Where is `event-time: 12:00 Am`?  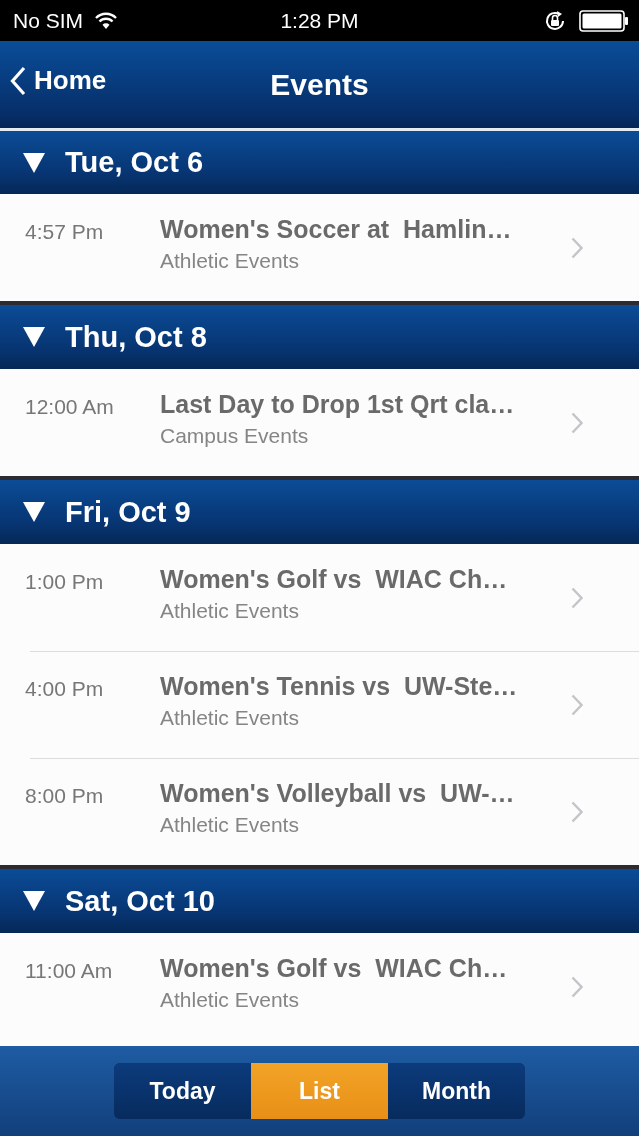 event-time: 12:00 Am is located at coordinates (69, 407).